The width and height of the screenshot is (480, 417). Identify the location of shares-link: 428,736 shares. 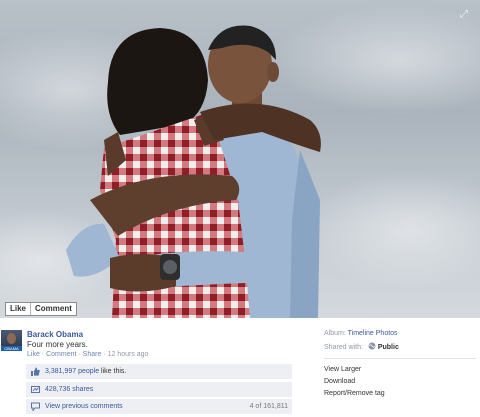
(69, 389).